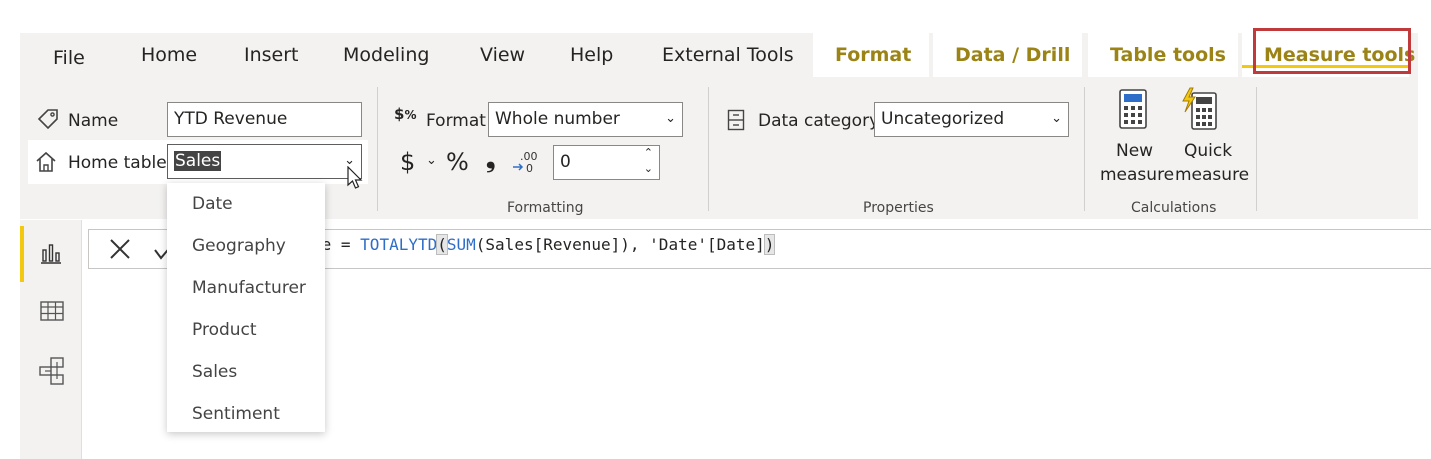 The width and height of the screenshot is (1431, 459). What do you see at coordinates (224, 330) in the screenshot?
I see `dropdown-option-product: Product` at bounding box center [224, 330].